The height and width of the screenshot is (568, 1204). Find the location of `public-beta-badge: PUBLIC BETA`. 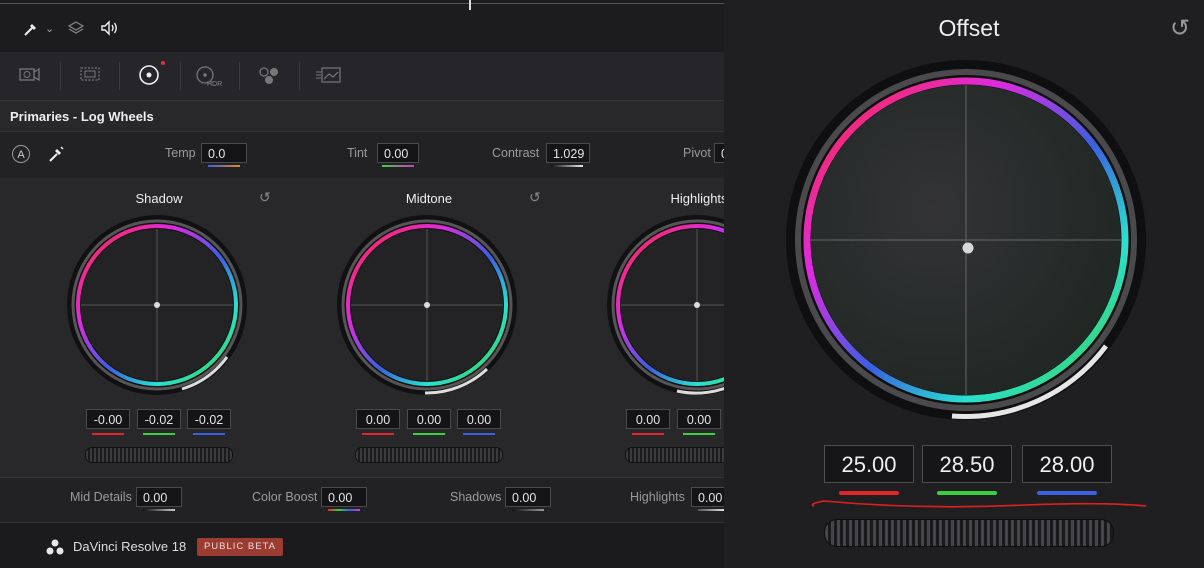

public-beta-badge: PUBLIC BETA is located at coordinates (240, 547).